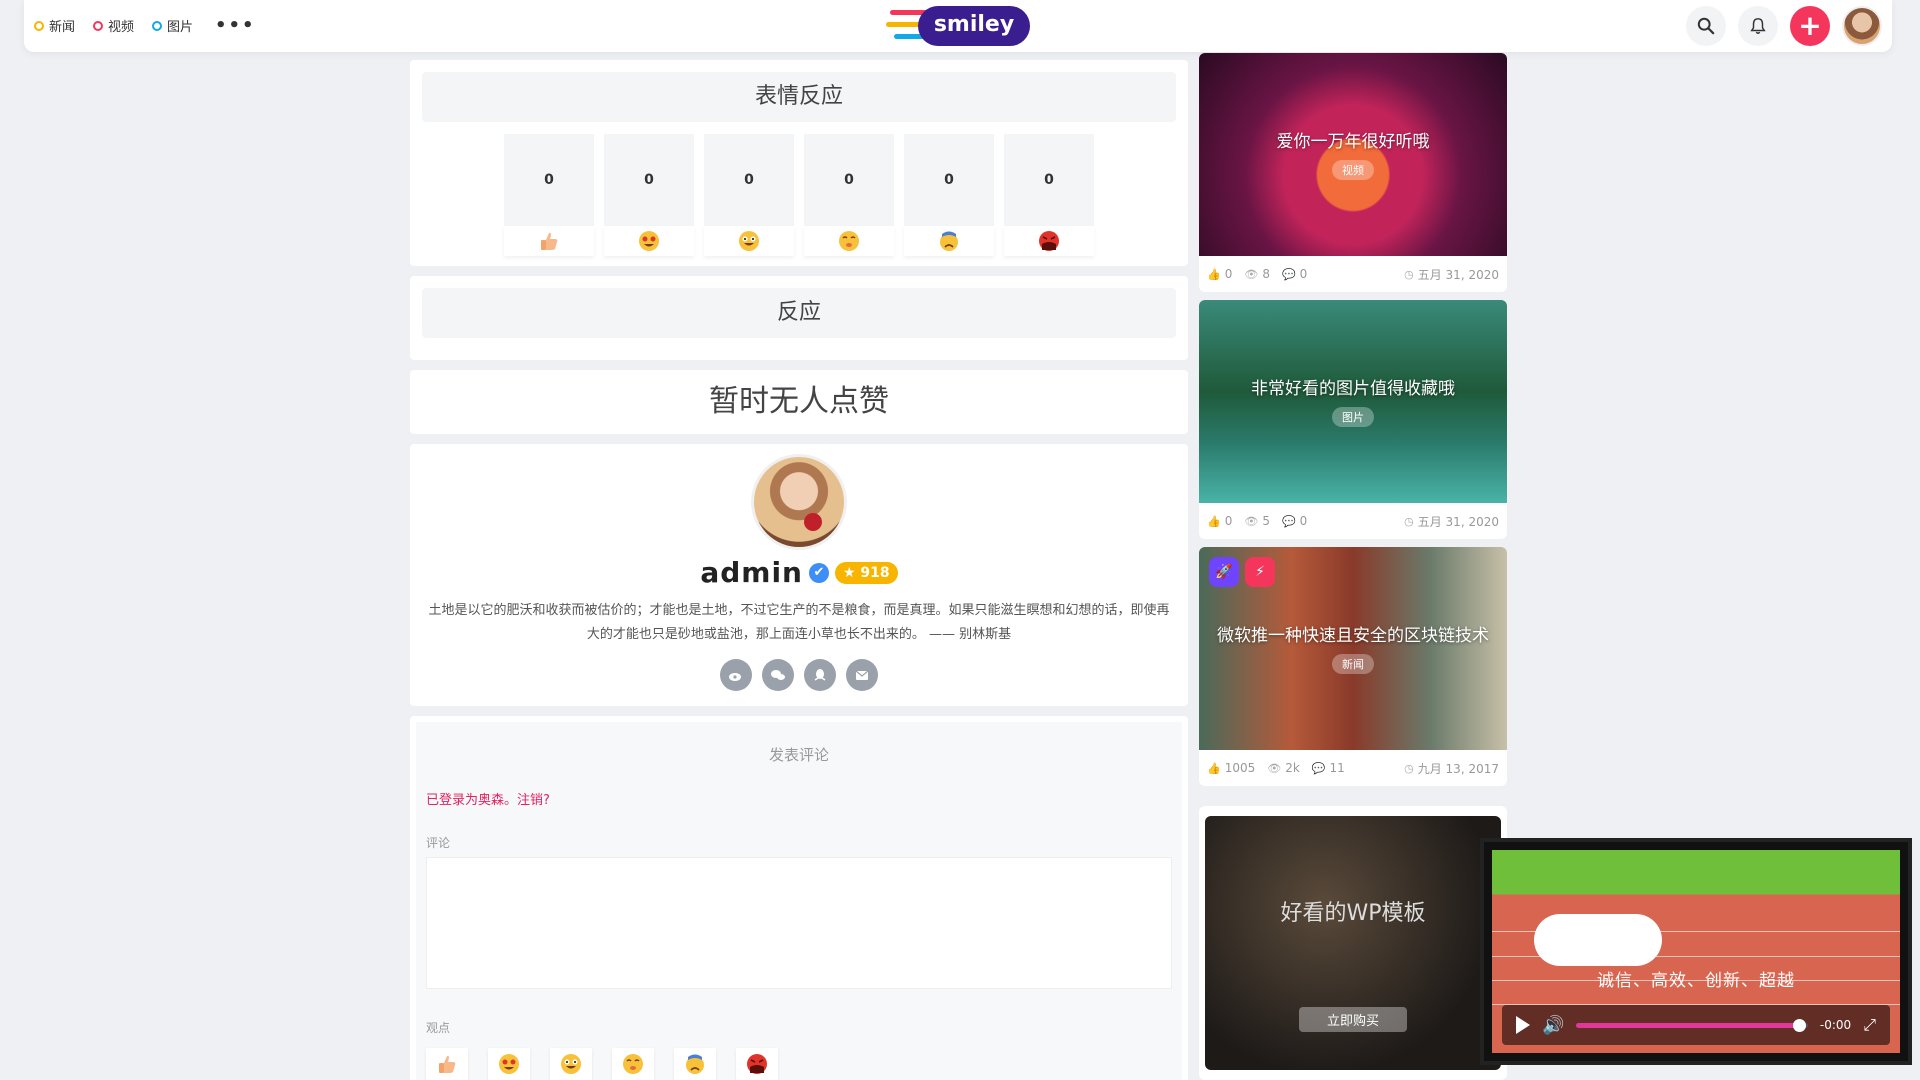  Describe the element at coordinates (571, 1064) in the screenshot. I see `opinion-haha: 哈哈` at that location.